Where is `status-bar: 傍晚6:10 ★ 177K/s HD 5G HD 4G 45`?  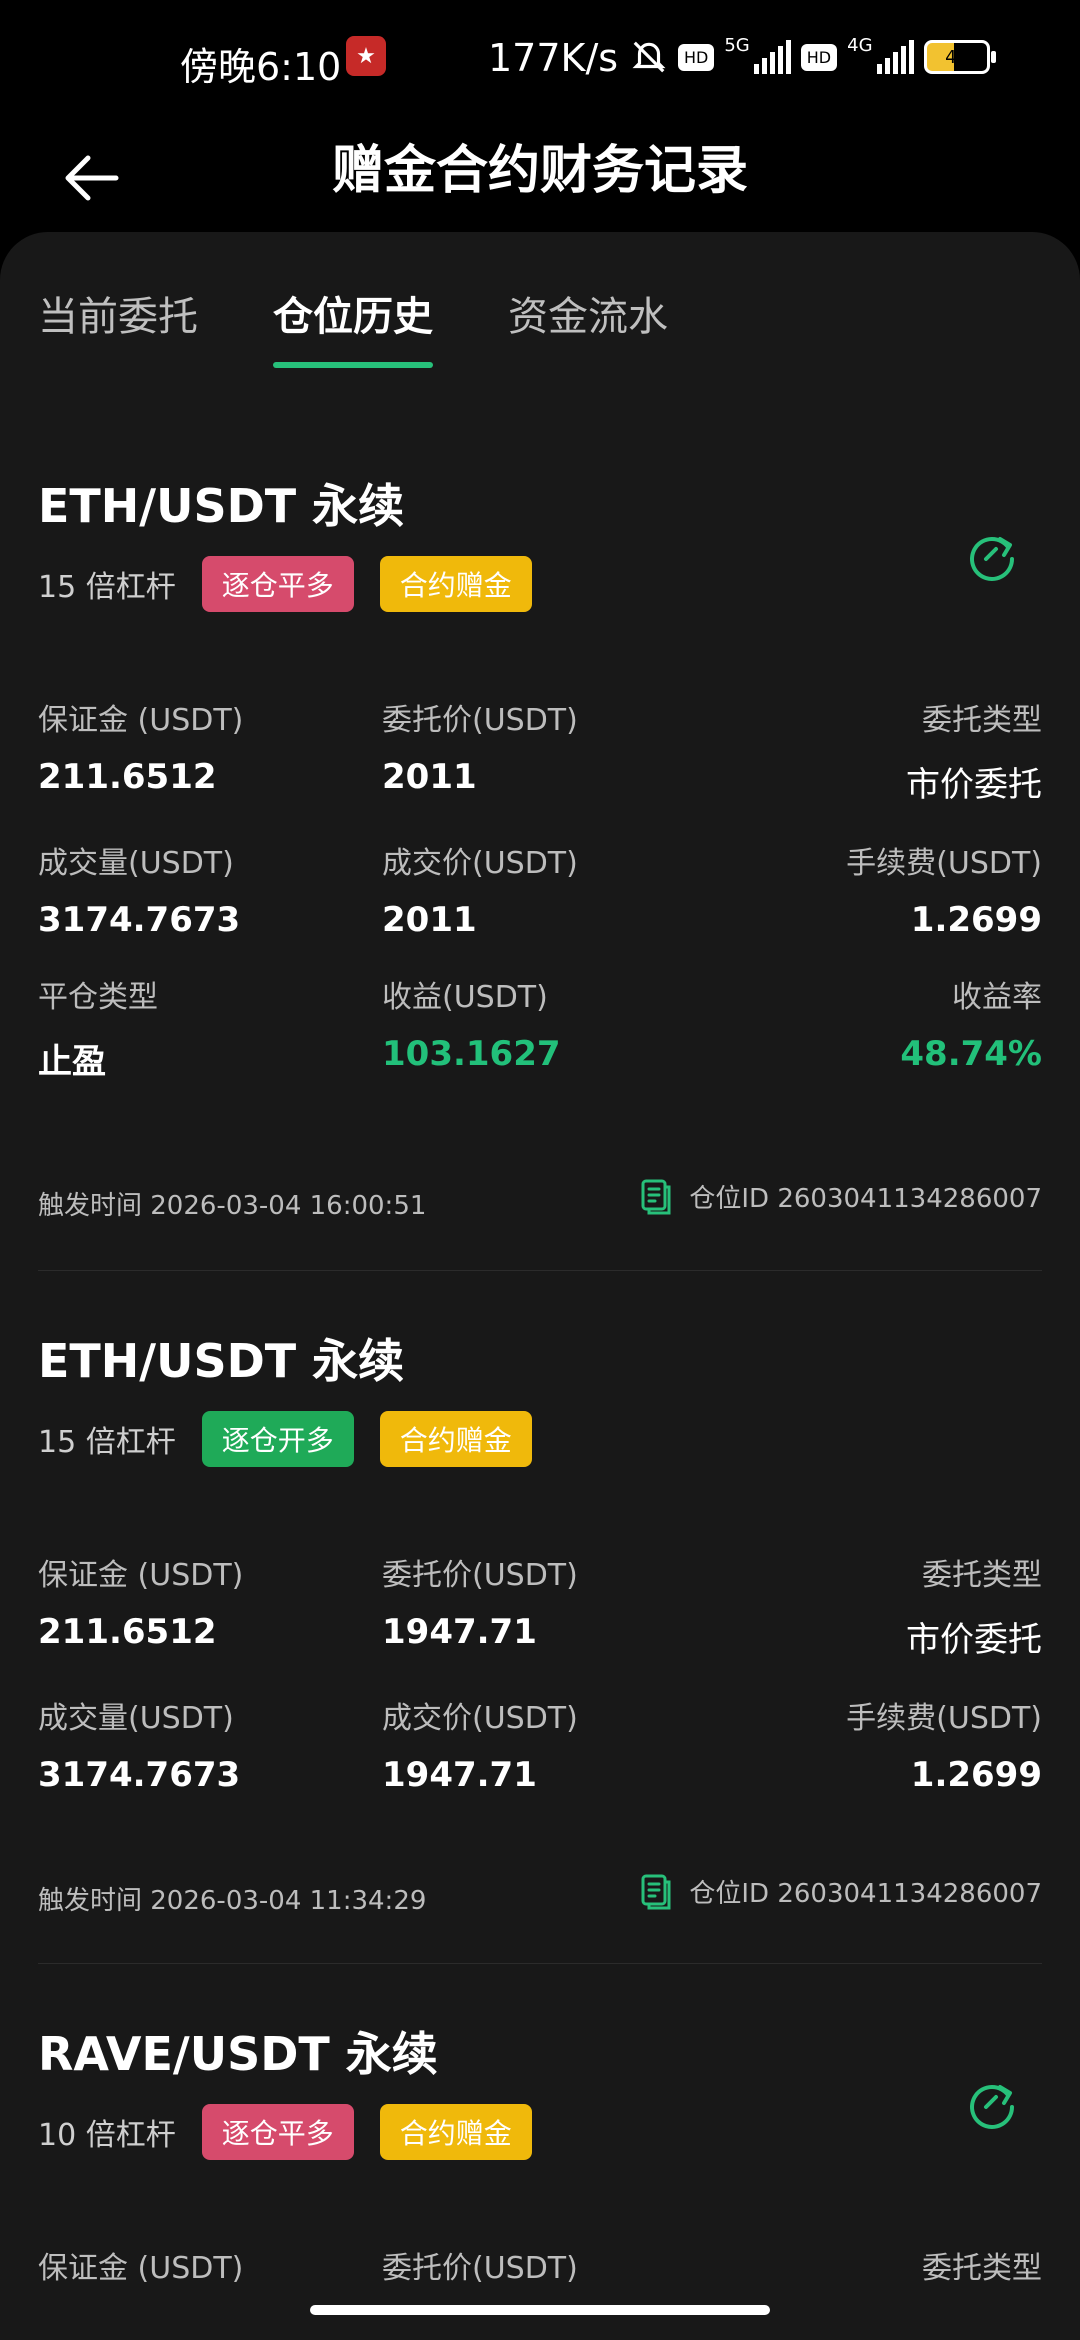
status-bar: 傍晚6:10 ★ 177K/s HD 5G HD 4G 45 is located at coordinates (540, 59).